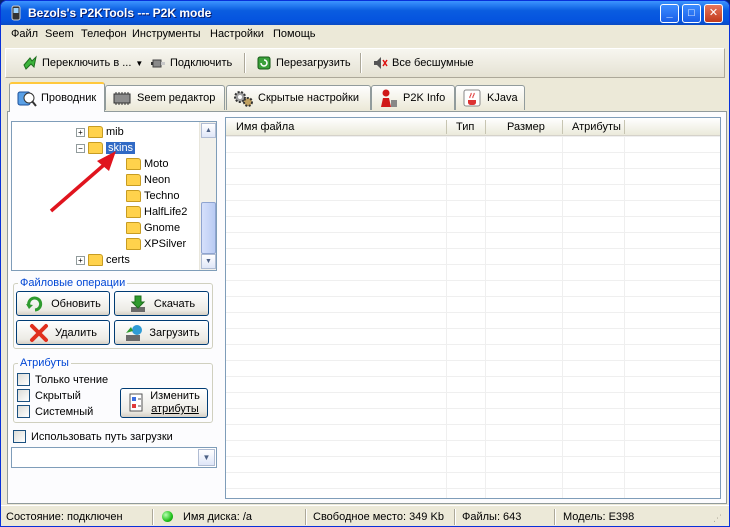  Describe the element at coordinates (365, 13) in the screenshot. I see `title-bar: Bezols's P2KTools --- P2K mode _ □ ✕` at that location.